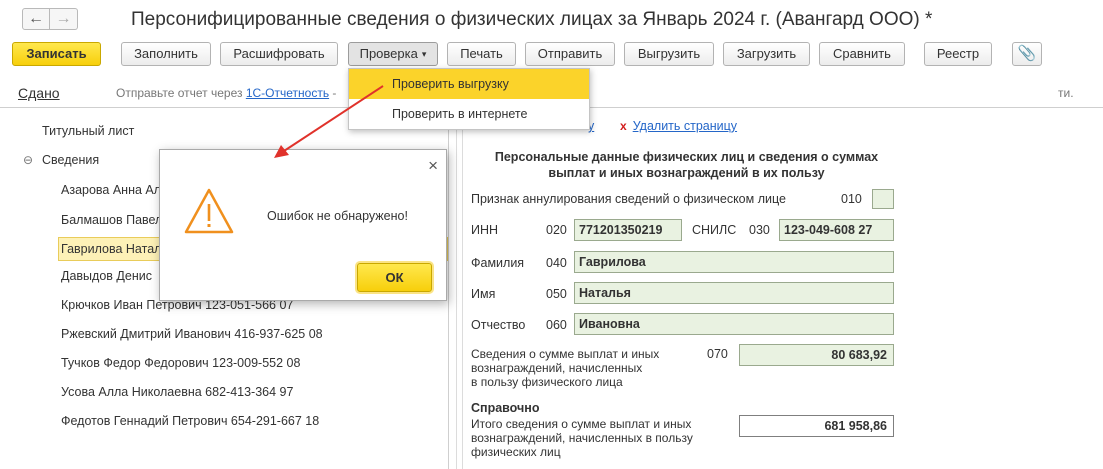 The image size is (1103, 469). I want to click on total-label-line: вознаграждений, начисленных в пользу, so click(582, 438).